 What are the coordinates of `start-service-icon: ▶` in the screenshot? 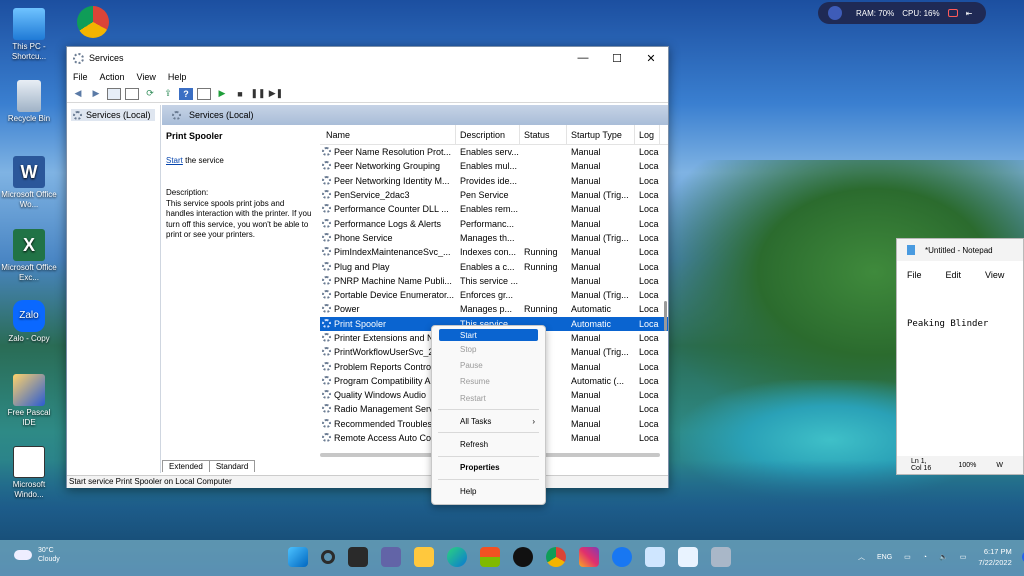 It's located at (222, 94).